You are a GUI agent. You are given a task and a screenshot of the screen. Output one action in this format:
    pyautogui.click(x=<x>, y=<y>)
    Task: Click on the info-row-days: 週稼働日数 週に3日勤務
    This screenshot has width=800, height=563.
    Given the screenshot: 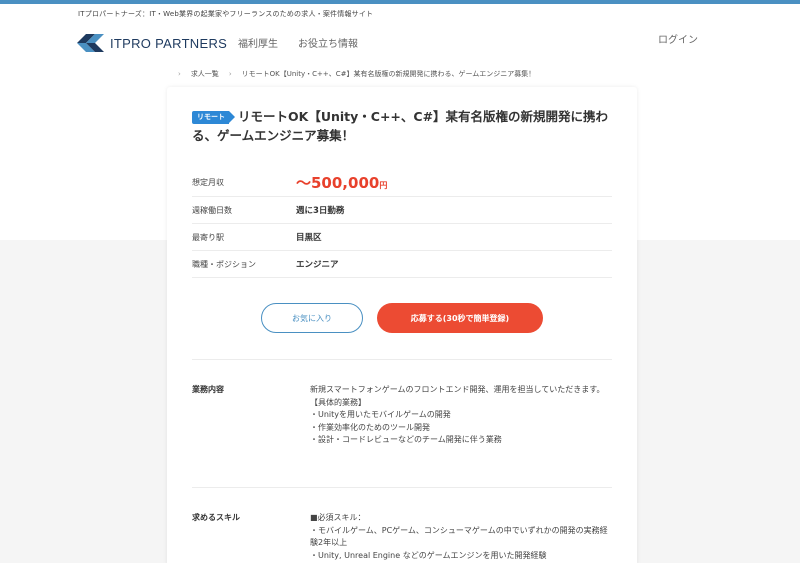 What is the action you would take?
    pyautogui.click(x=402, y=210)
    